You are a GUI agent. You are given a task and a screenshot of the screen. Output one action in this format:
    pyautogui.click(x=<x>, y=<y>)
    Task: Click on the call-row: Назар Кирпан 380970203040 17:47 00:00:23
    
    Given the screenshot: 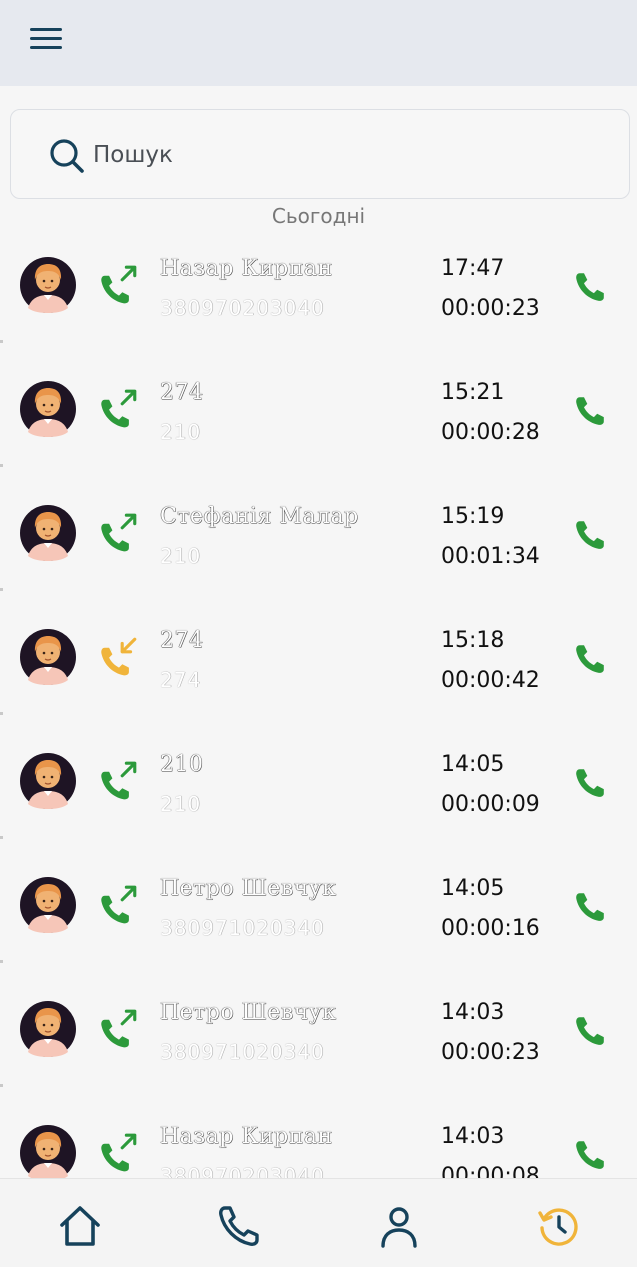 What is the action you would take?
    pyautogui.click(x=318, y=306)
    